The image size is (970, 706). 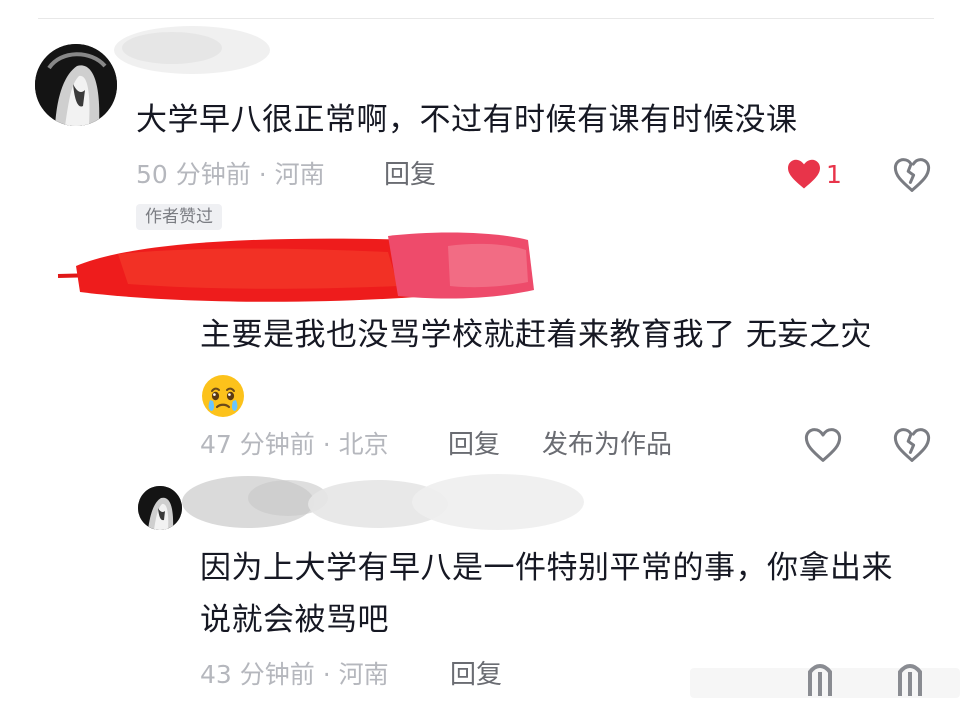 What do you see at coordinates (230, 174) in the screenshot?
I see `comment-time-location: 50 分钟前 · 河南` at bounding box center [230, 174].